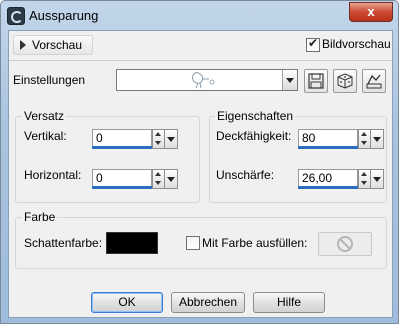 Image resolution: width=399 pixels, height=324 pixels. What do you see at coordinates (23, 45) in the screenshot?
I see `expand-triangle-icon` at bounding box center [23, 45].